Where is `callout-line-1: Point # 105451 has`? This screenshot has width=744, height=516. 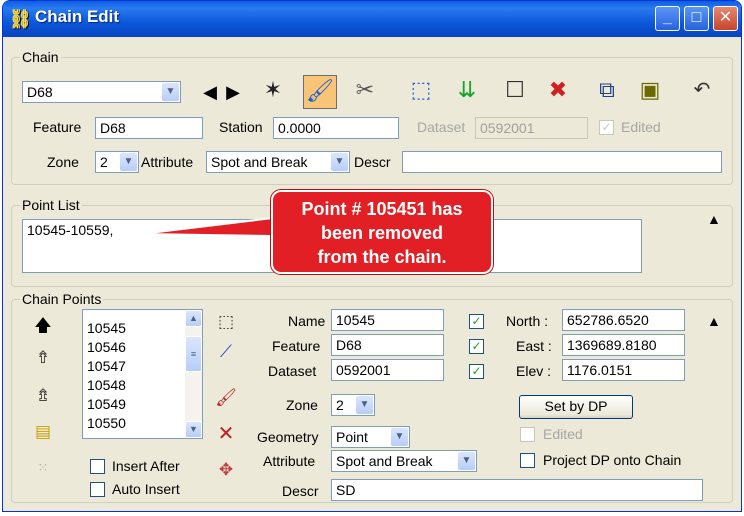
callout-line-1: Point # 105451 has is located at coordinates (382, 209).